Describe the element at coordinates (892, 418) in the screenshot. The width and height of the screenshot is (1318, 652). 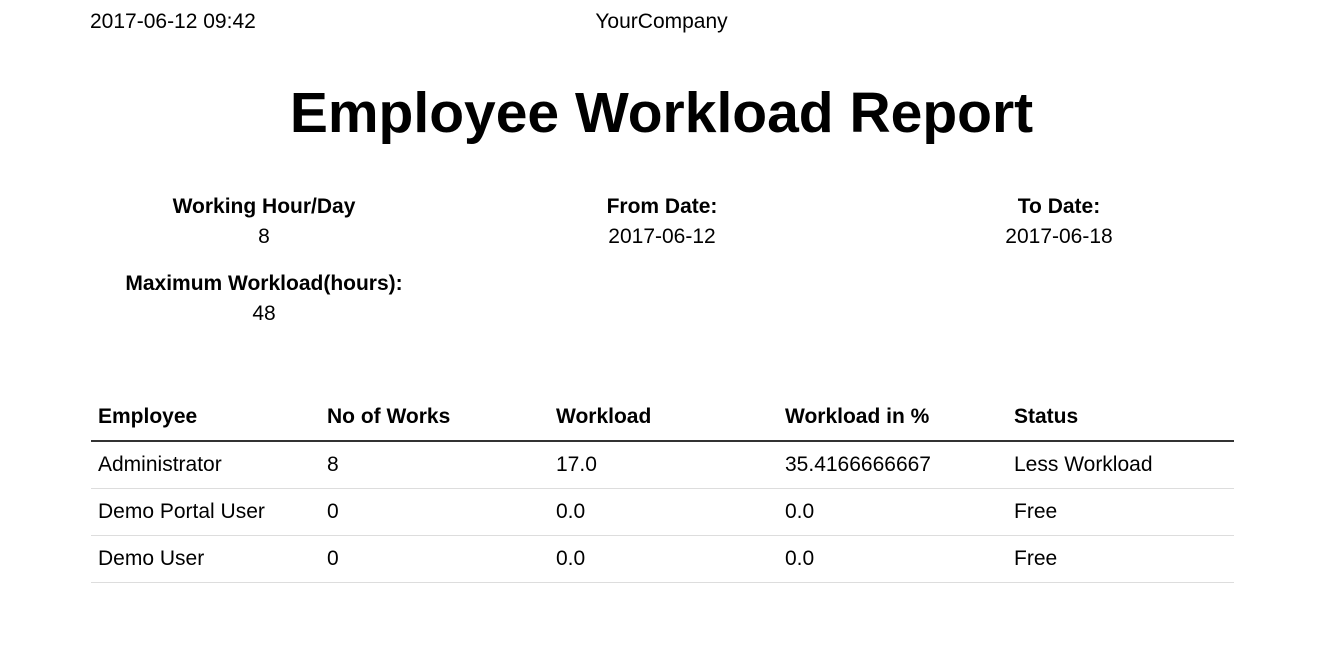
I see `column-header-workload-percent: Workload in %` at that location.